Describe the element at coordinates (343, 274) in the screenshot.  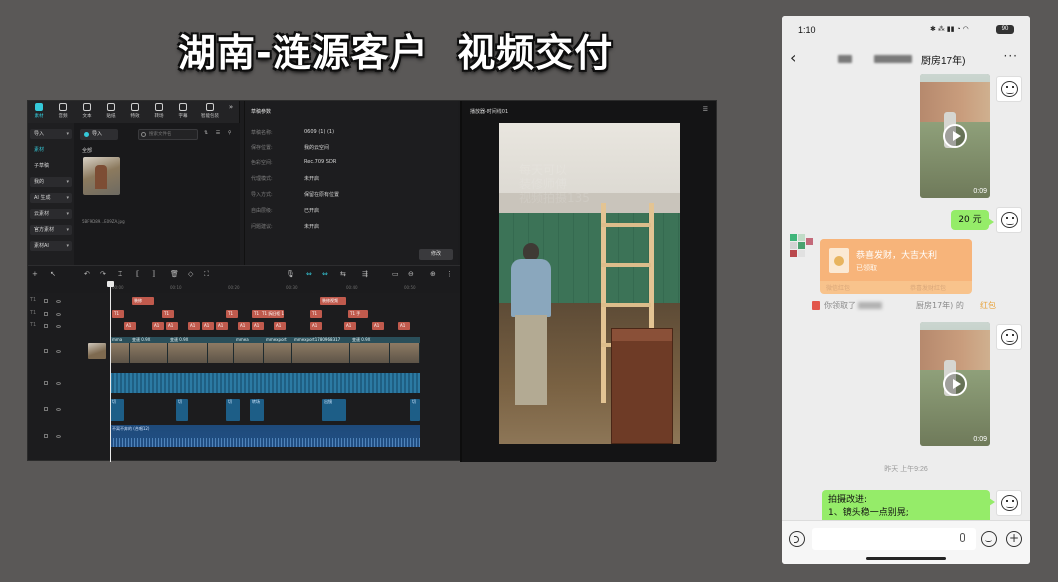
I see `snap-icon: ⇆` at that location.